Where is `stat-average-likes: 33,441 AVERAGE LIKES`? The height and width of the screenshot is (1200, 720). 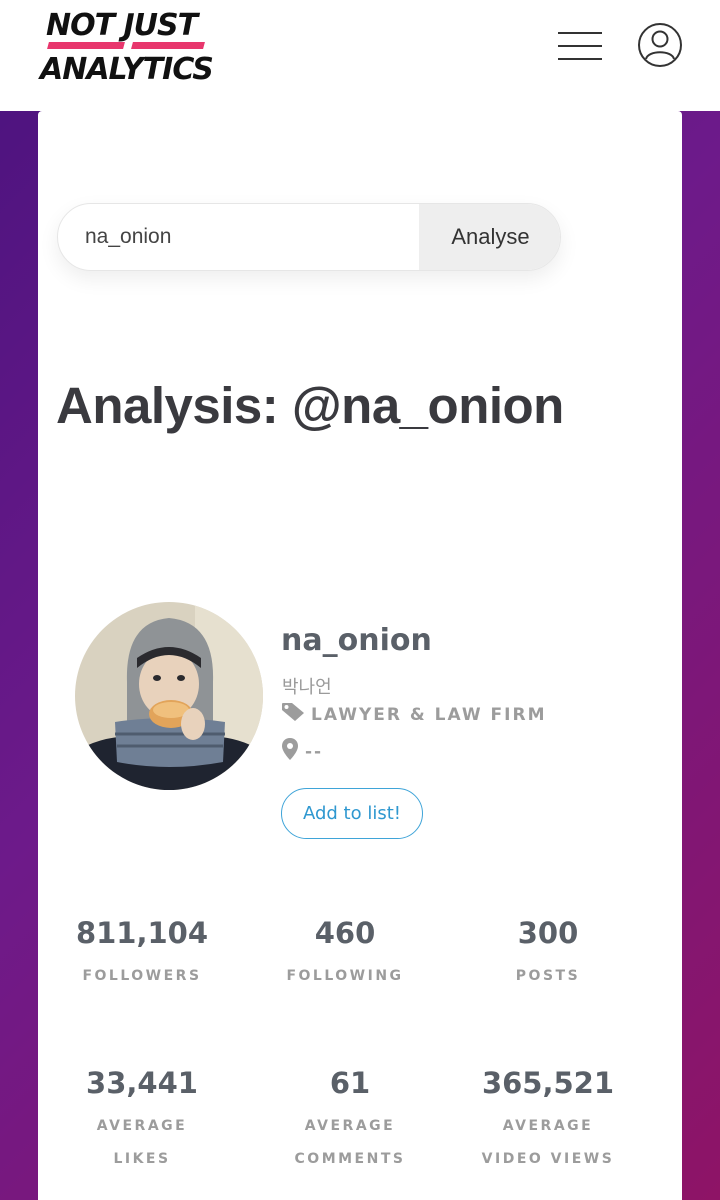
stat-average-likes: 33,441 AVERAGE LIKES is located at coordinates (142, 1121).